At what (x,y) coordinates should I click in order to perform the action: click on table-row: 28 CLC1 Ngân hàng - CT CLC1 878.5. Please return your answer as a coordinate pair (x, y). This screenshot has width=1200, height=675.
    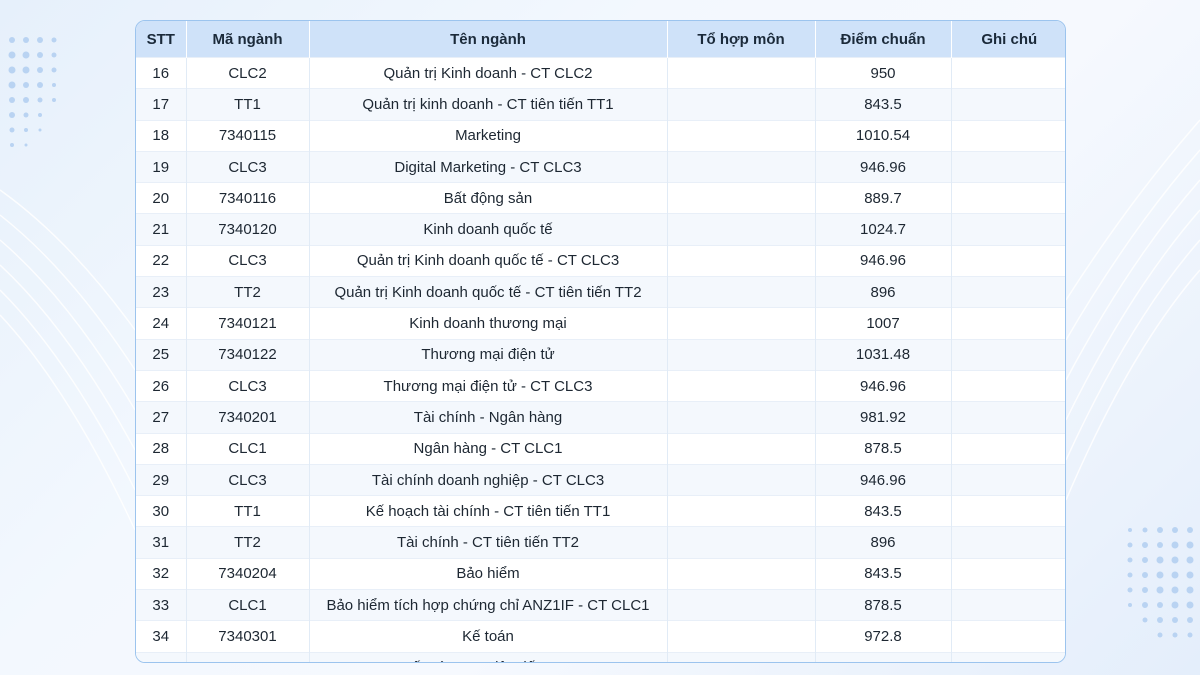
    Looking at the image, I should click on (600, 448).